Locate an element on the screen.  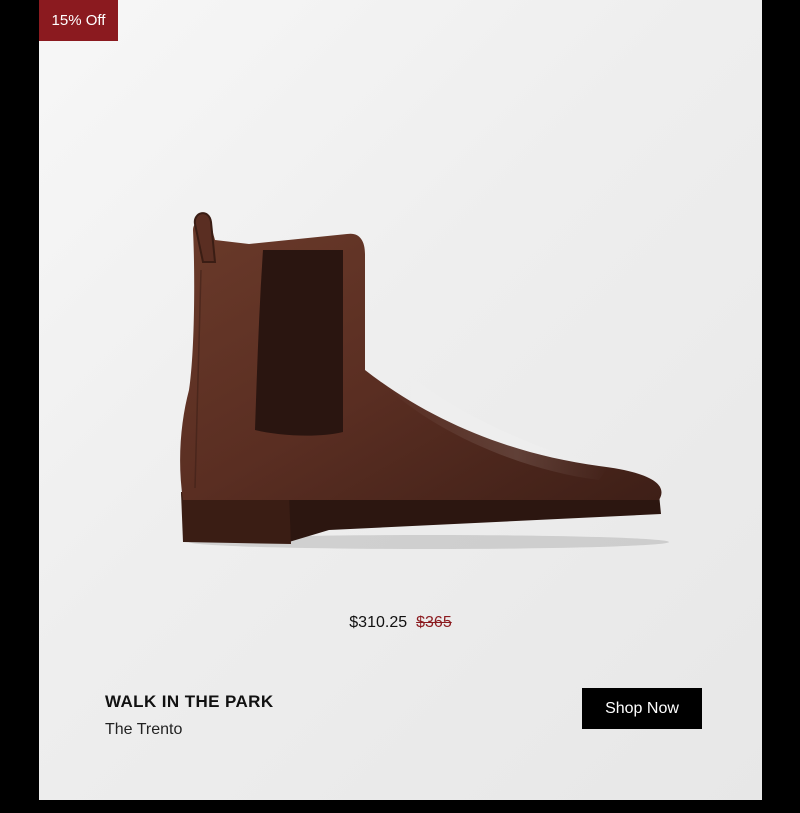
price-original: $365 is located at coordinates (434, 622).